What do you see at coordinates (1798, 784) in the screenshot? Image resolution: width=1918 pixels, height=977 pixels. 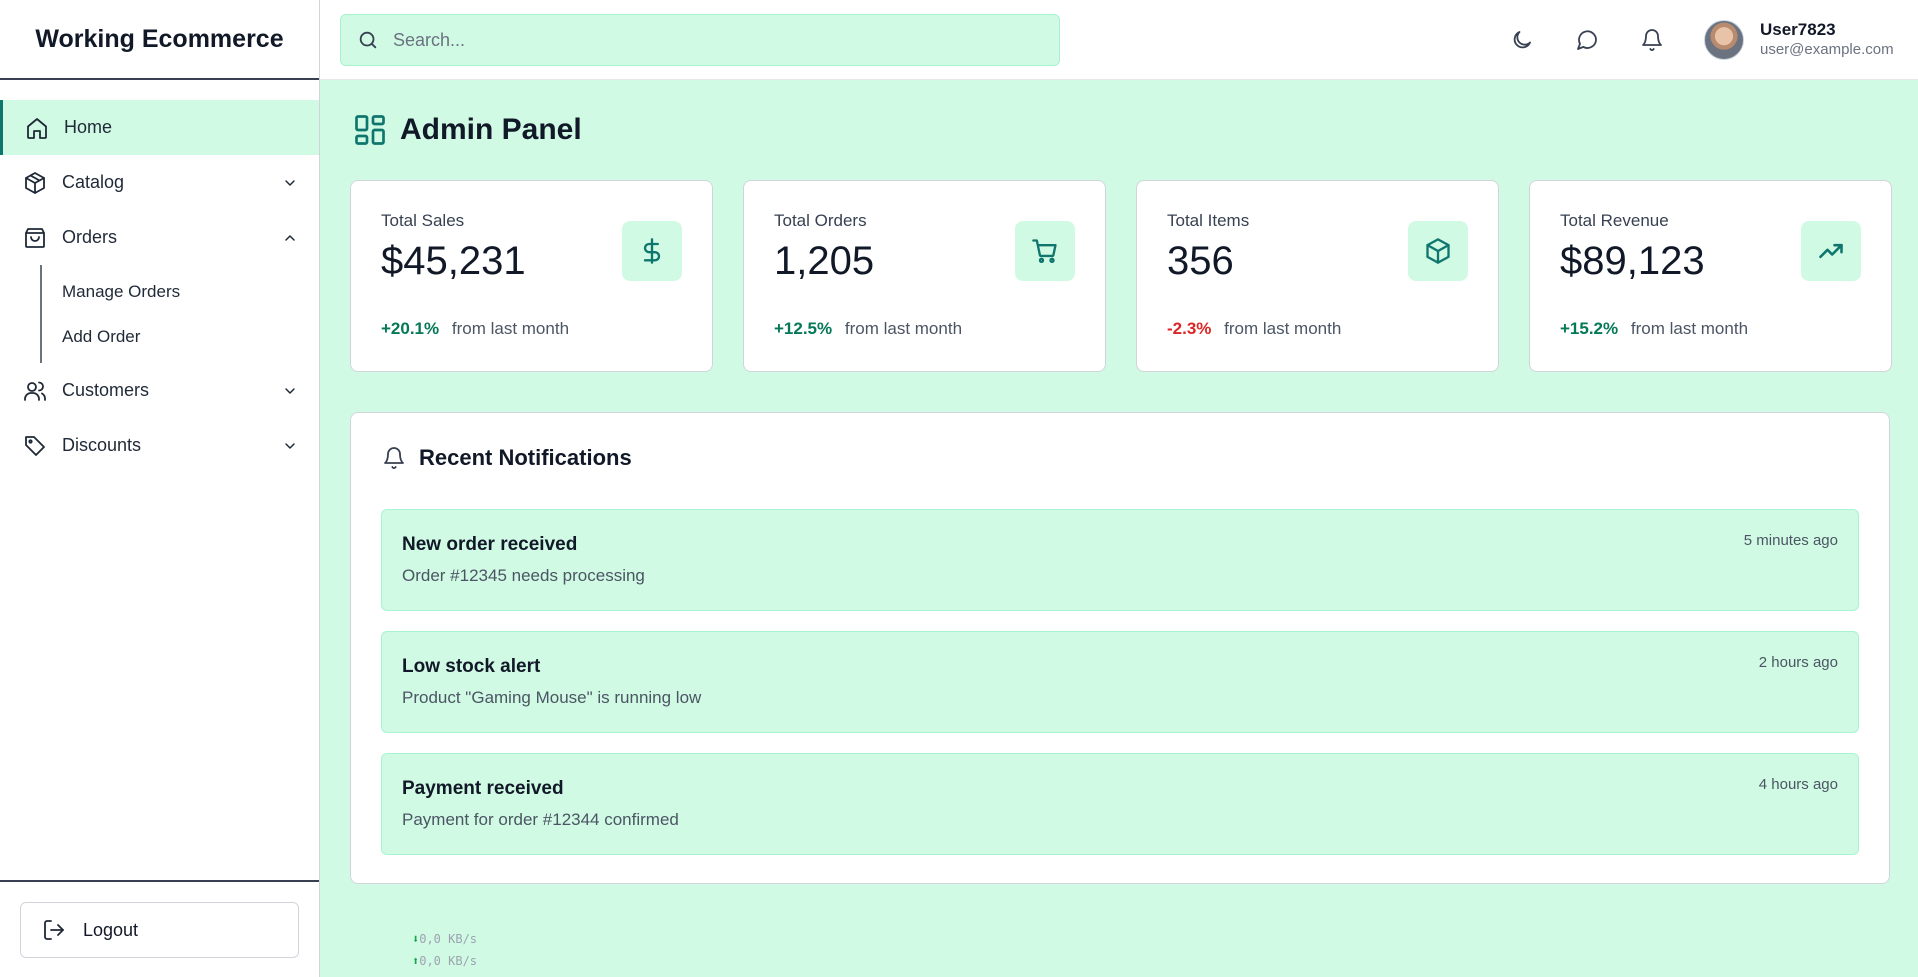 I see `notification-time: 4 hours ago` at bounding box center [1798, 784].